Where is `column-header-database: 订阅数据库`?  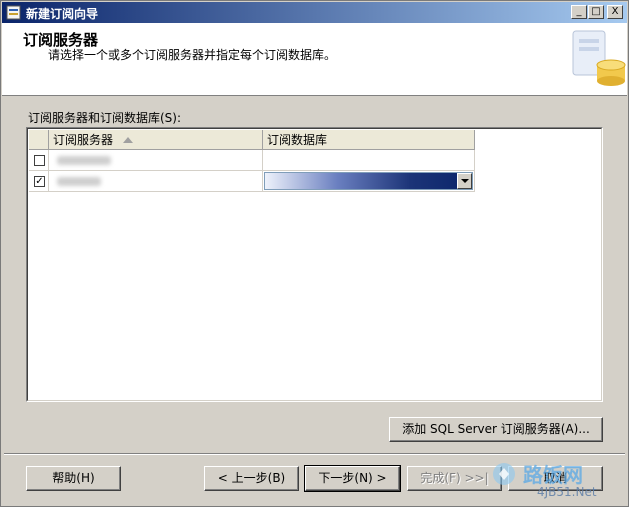 column-header-database: 订阅数据库 is located at coordinates (369, 140).